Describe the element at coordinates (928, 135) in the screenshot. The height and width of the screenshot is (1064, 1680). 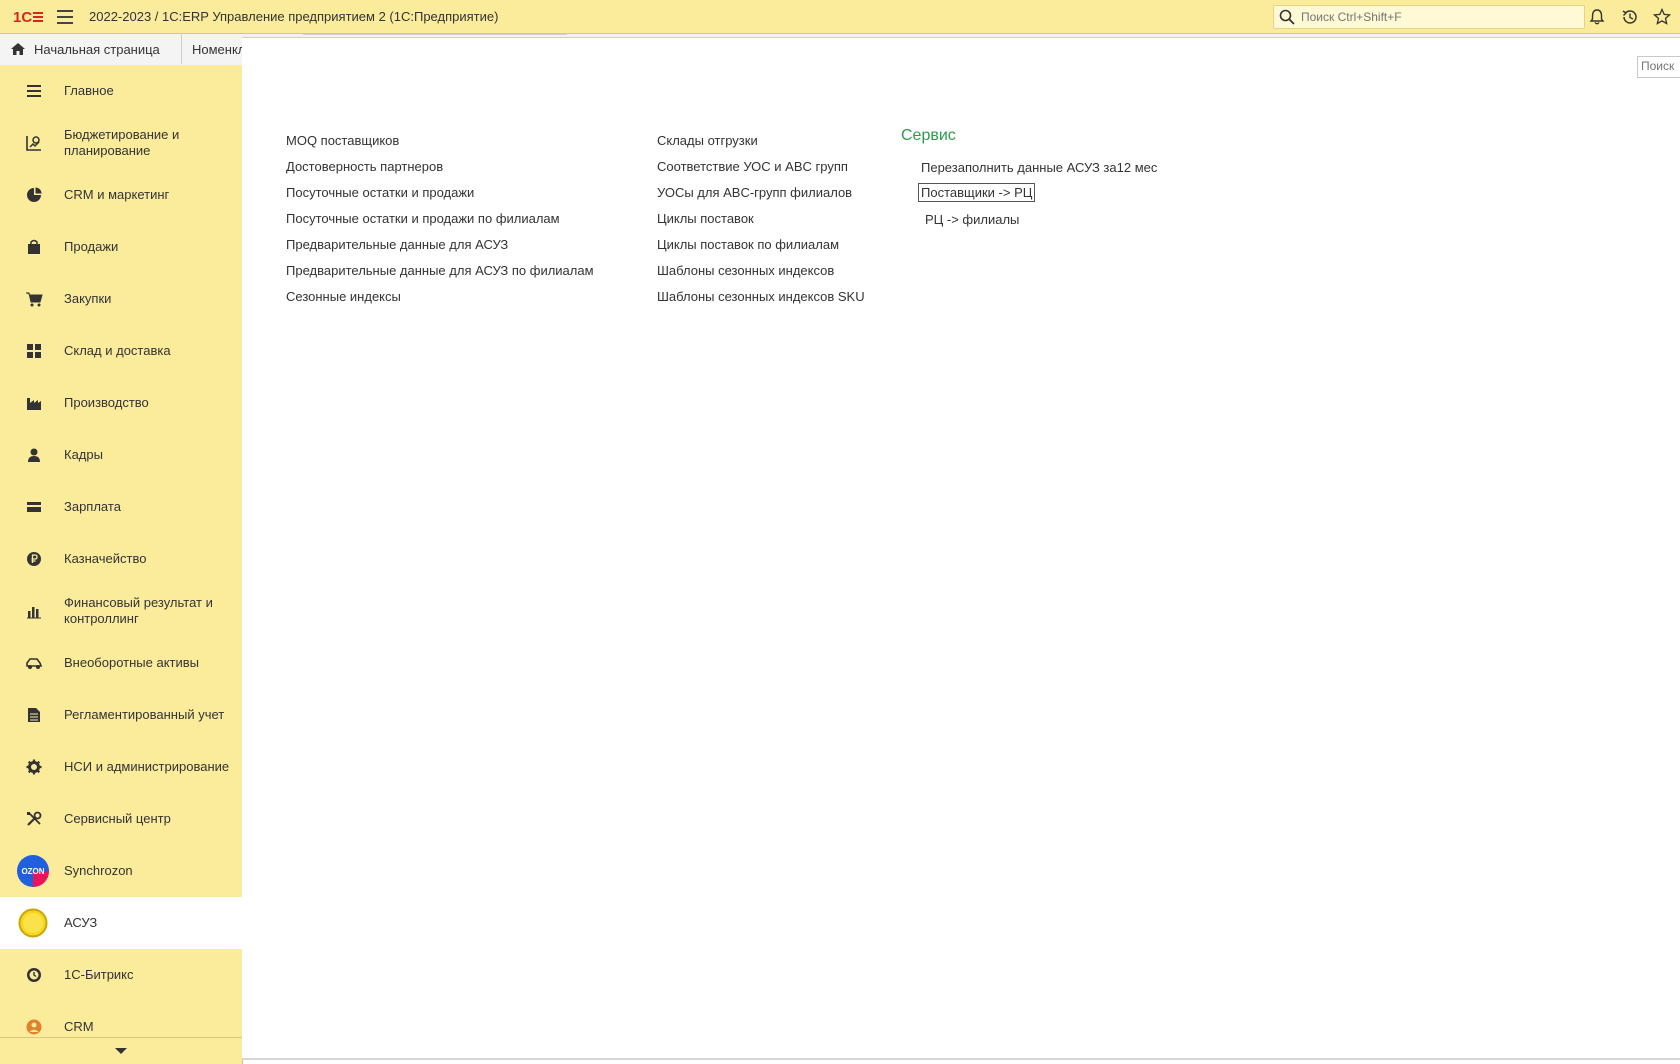
I see `section-title-service: Сервис` at that location.